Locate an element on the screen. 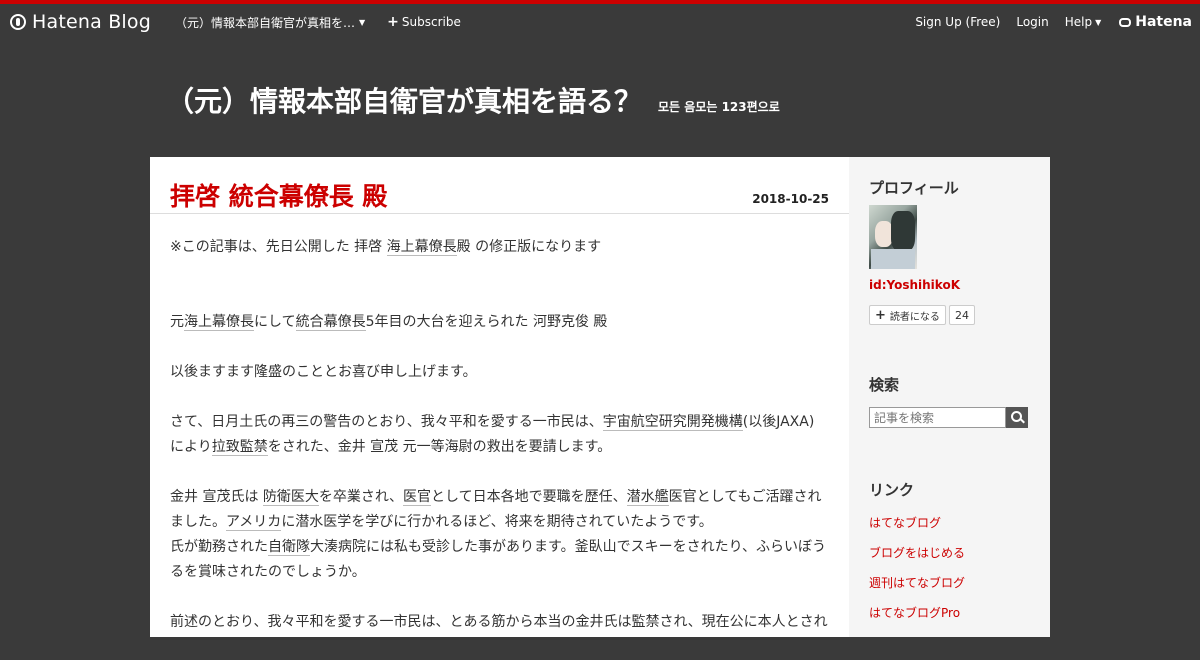 The width and height of the screenshot is (1200, 660). blog-menu-dropdown: （元）情報本部自衛官が真相を… ▼ is located at coordinates (270, 22).